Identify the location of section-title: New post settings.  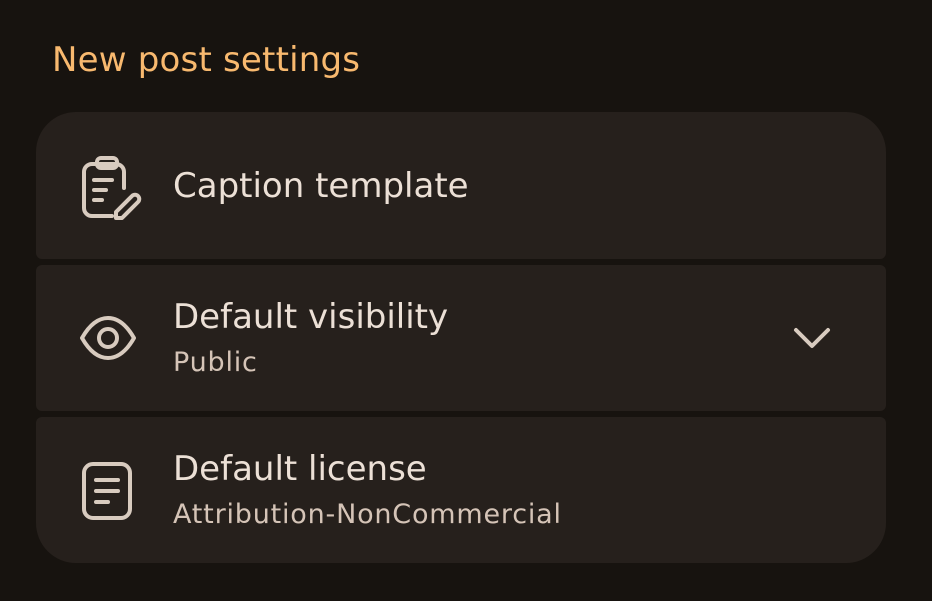
(206, 60).